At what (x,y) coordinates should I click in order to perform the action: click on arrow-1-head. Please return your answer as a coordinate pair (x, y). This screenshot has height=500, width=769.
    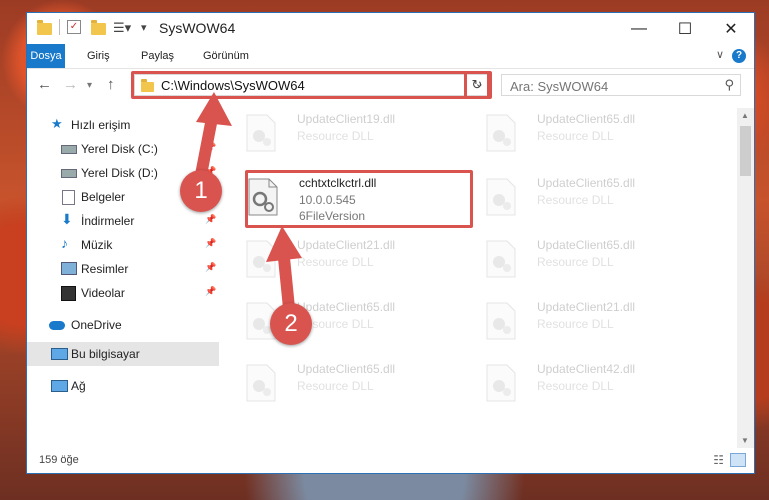
    Looking at the image, I should click on (214, 109).